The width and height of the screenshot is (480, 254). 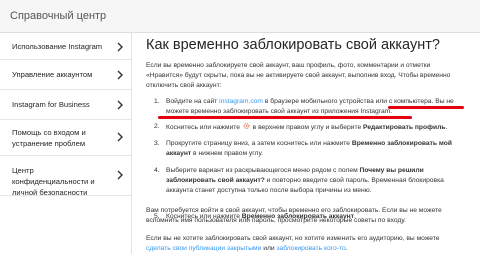 What do you see at coordinates (203, 248) in the screenshot?
I see `make-posts-private-link: сделать свои публикации закрытыми` at bounding box center [203, 248].